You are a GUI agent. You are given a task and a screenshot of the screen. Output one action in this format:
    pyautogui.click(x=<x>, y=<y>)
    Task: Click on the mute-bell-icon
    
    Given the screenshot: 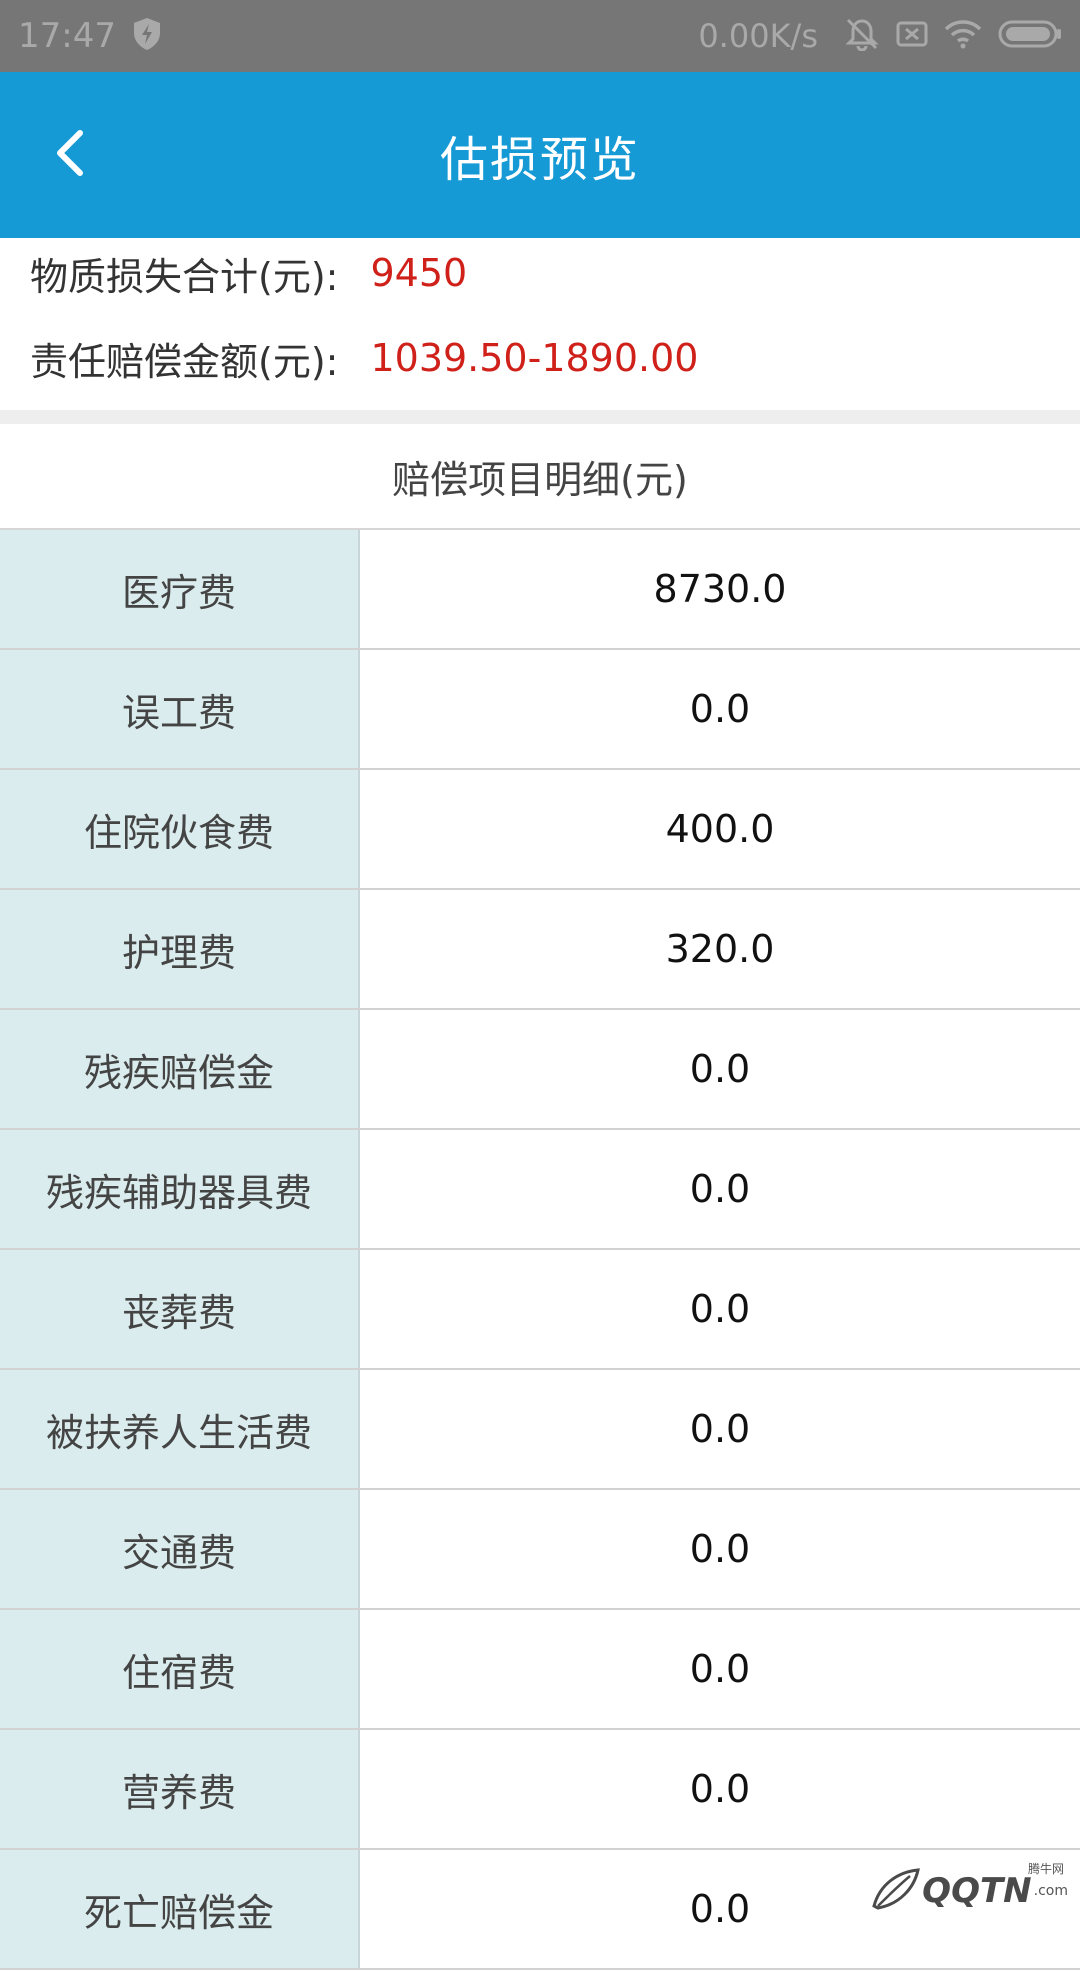 What is the action you would take?
    pyautogui.click(x=862, y=36)
    